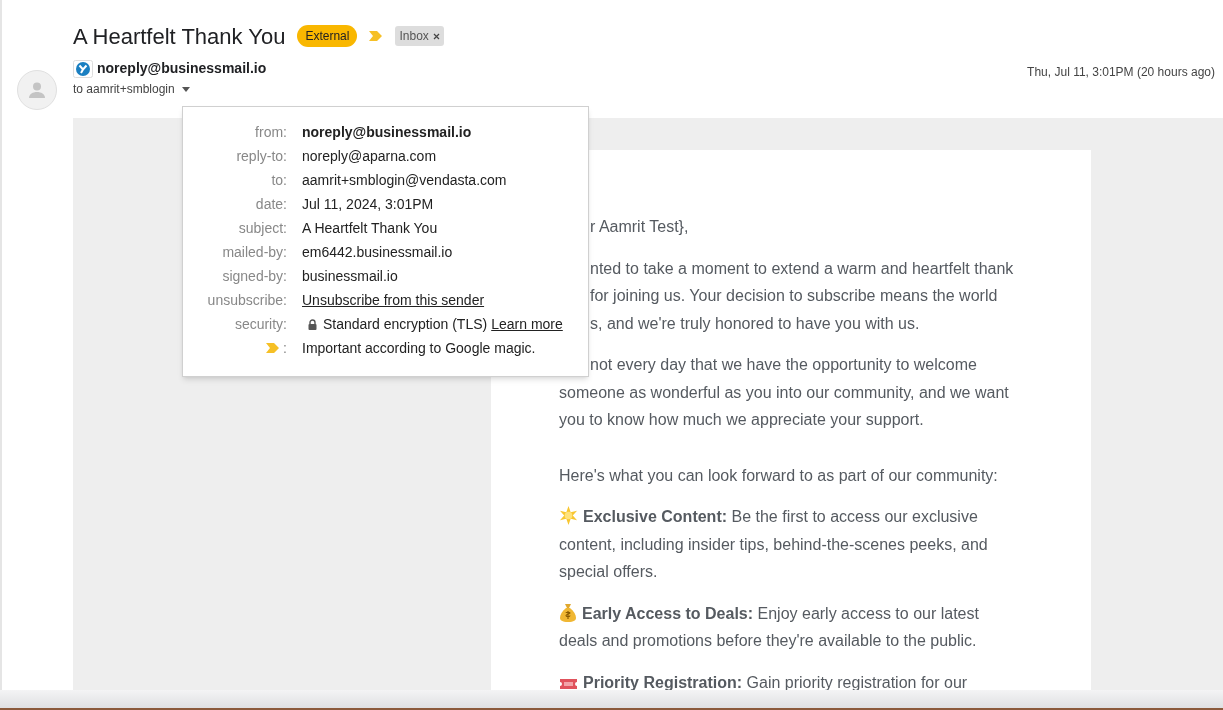 The height and width of the screenshot is (710, 1223). Describe the element at coordinates (279, 180) in the screenshot. I see `field-label: to:` at that location.